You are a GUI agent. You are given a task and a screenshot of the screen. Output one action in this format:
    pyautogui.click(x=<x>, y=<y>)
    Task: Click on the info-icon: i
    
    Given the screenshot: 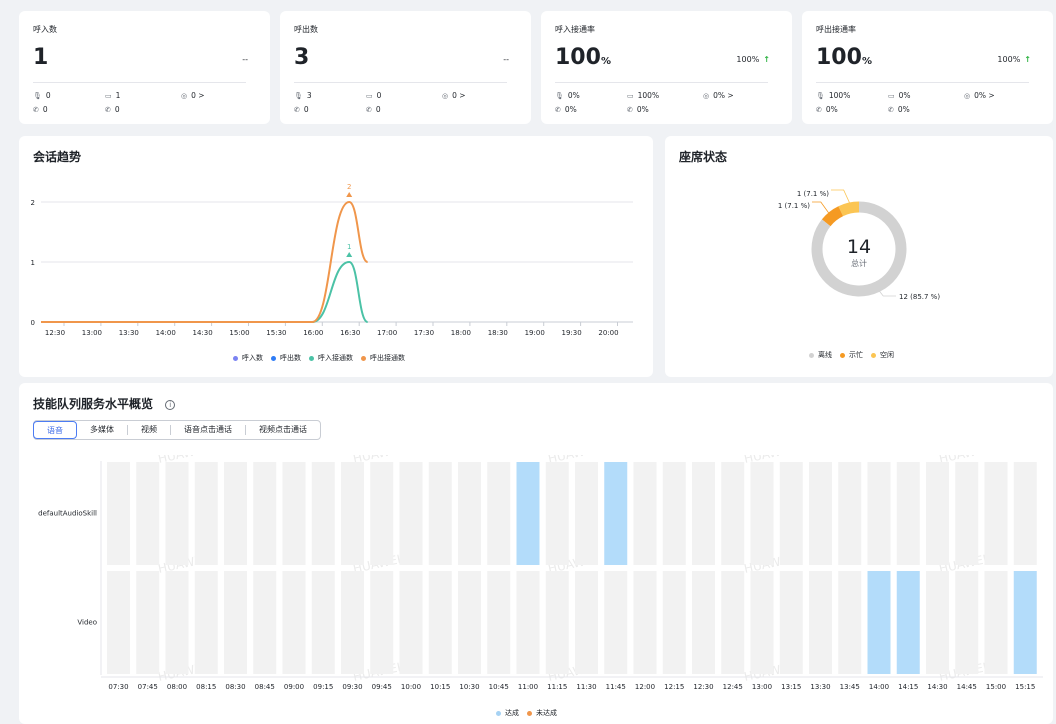 What is the action you would take?
    pyautogui.click(x=170, y=404)
    